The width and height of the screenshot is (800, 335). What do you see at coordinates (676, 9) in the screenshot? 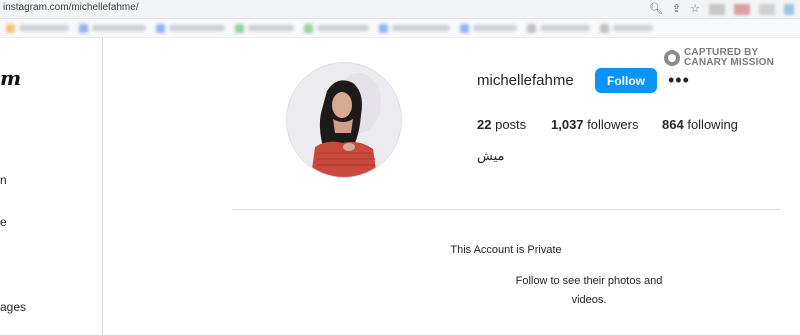
I see `share-icon: ⇪` at bounding box center [676, 9].